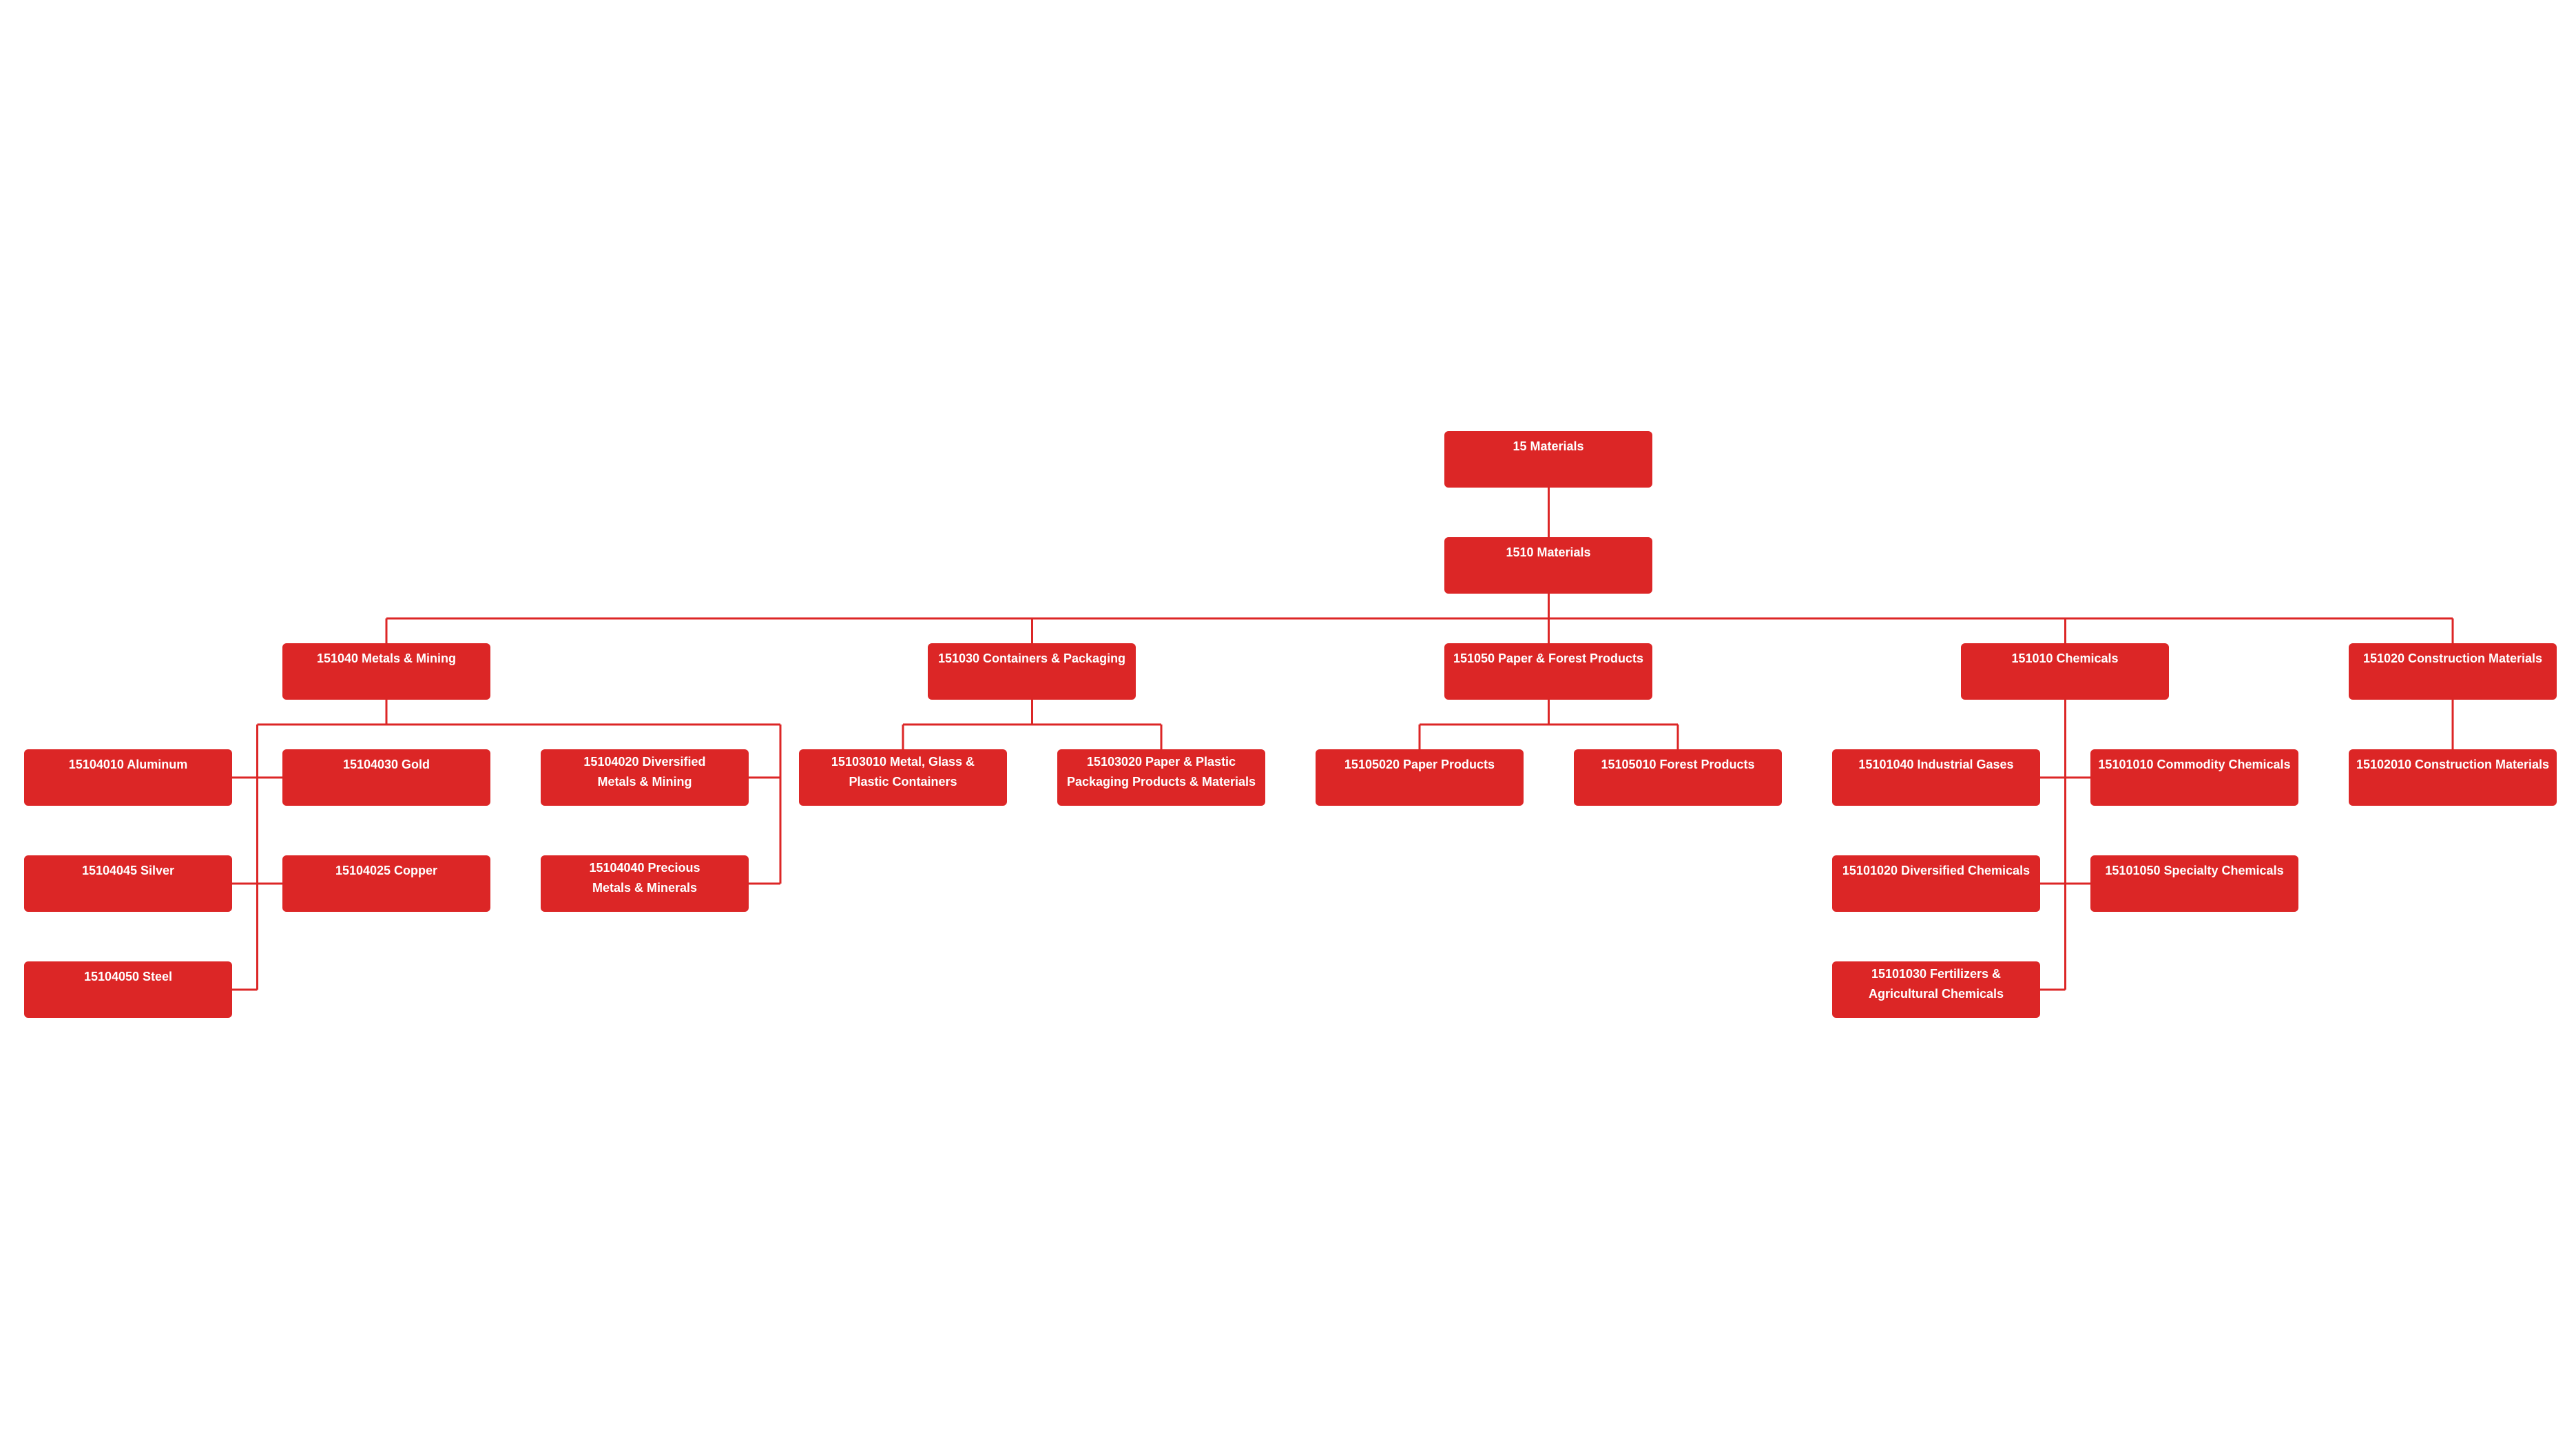 The height and width of the screenshot is (1449, 2576). I want to click on connector-group-bus, so click(1419, 618).